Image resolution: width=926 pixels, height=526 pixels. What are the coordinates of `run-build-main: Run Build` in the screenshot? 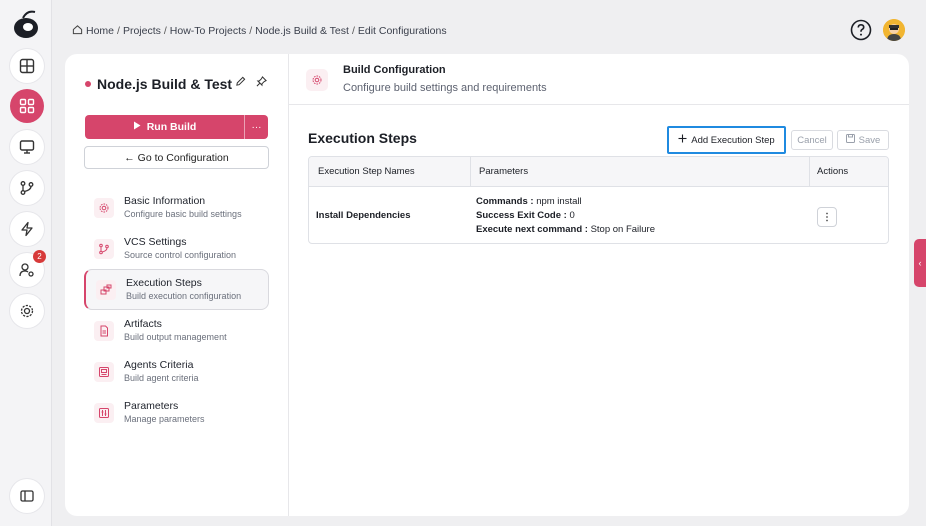 It's located at (164, 127).